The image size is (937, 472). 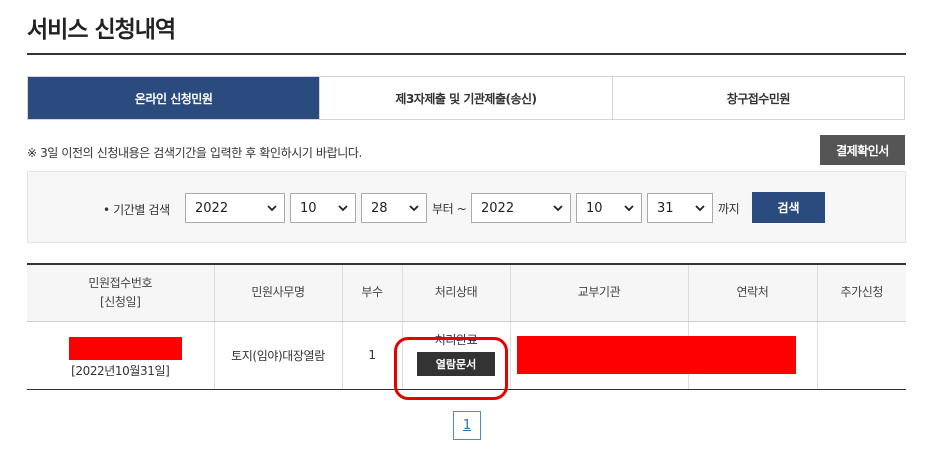 I want to click on header-agency: 교부기관, so click(x=598, y=293).